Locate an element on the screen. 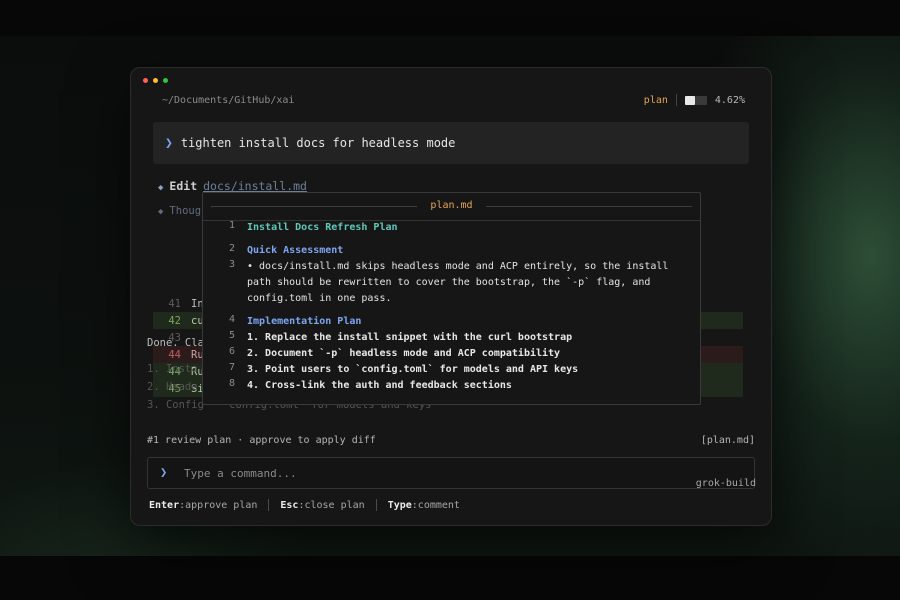  status-indicator: plan 4.62% is located at coordinates (694, 100).